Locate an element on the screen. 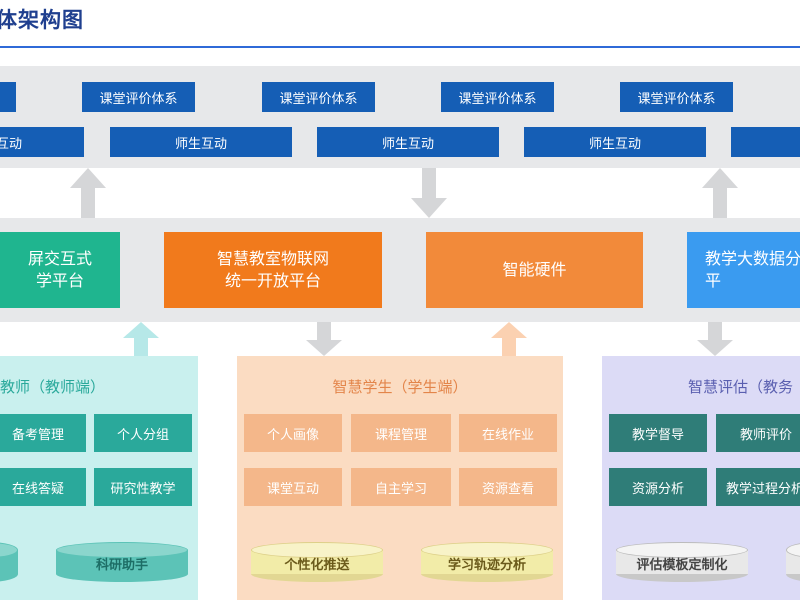  personalized-push-database: 个性化推送 is located at coordinates (317, 562).